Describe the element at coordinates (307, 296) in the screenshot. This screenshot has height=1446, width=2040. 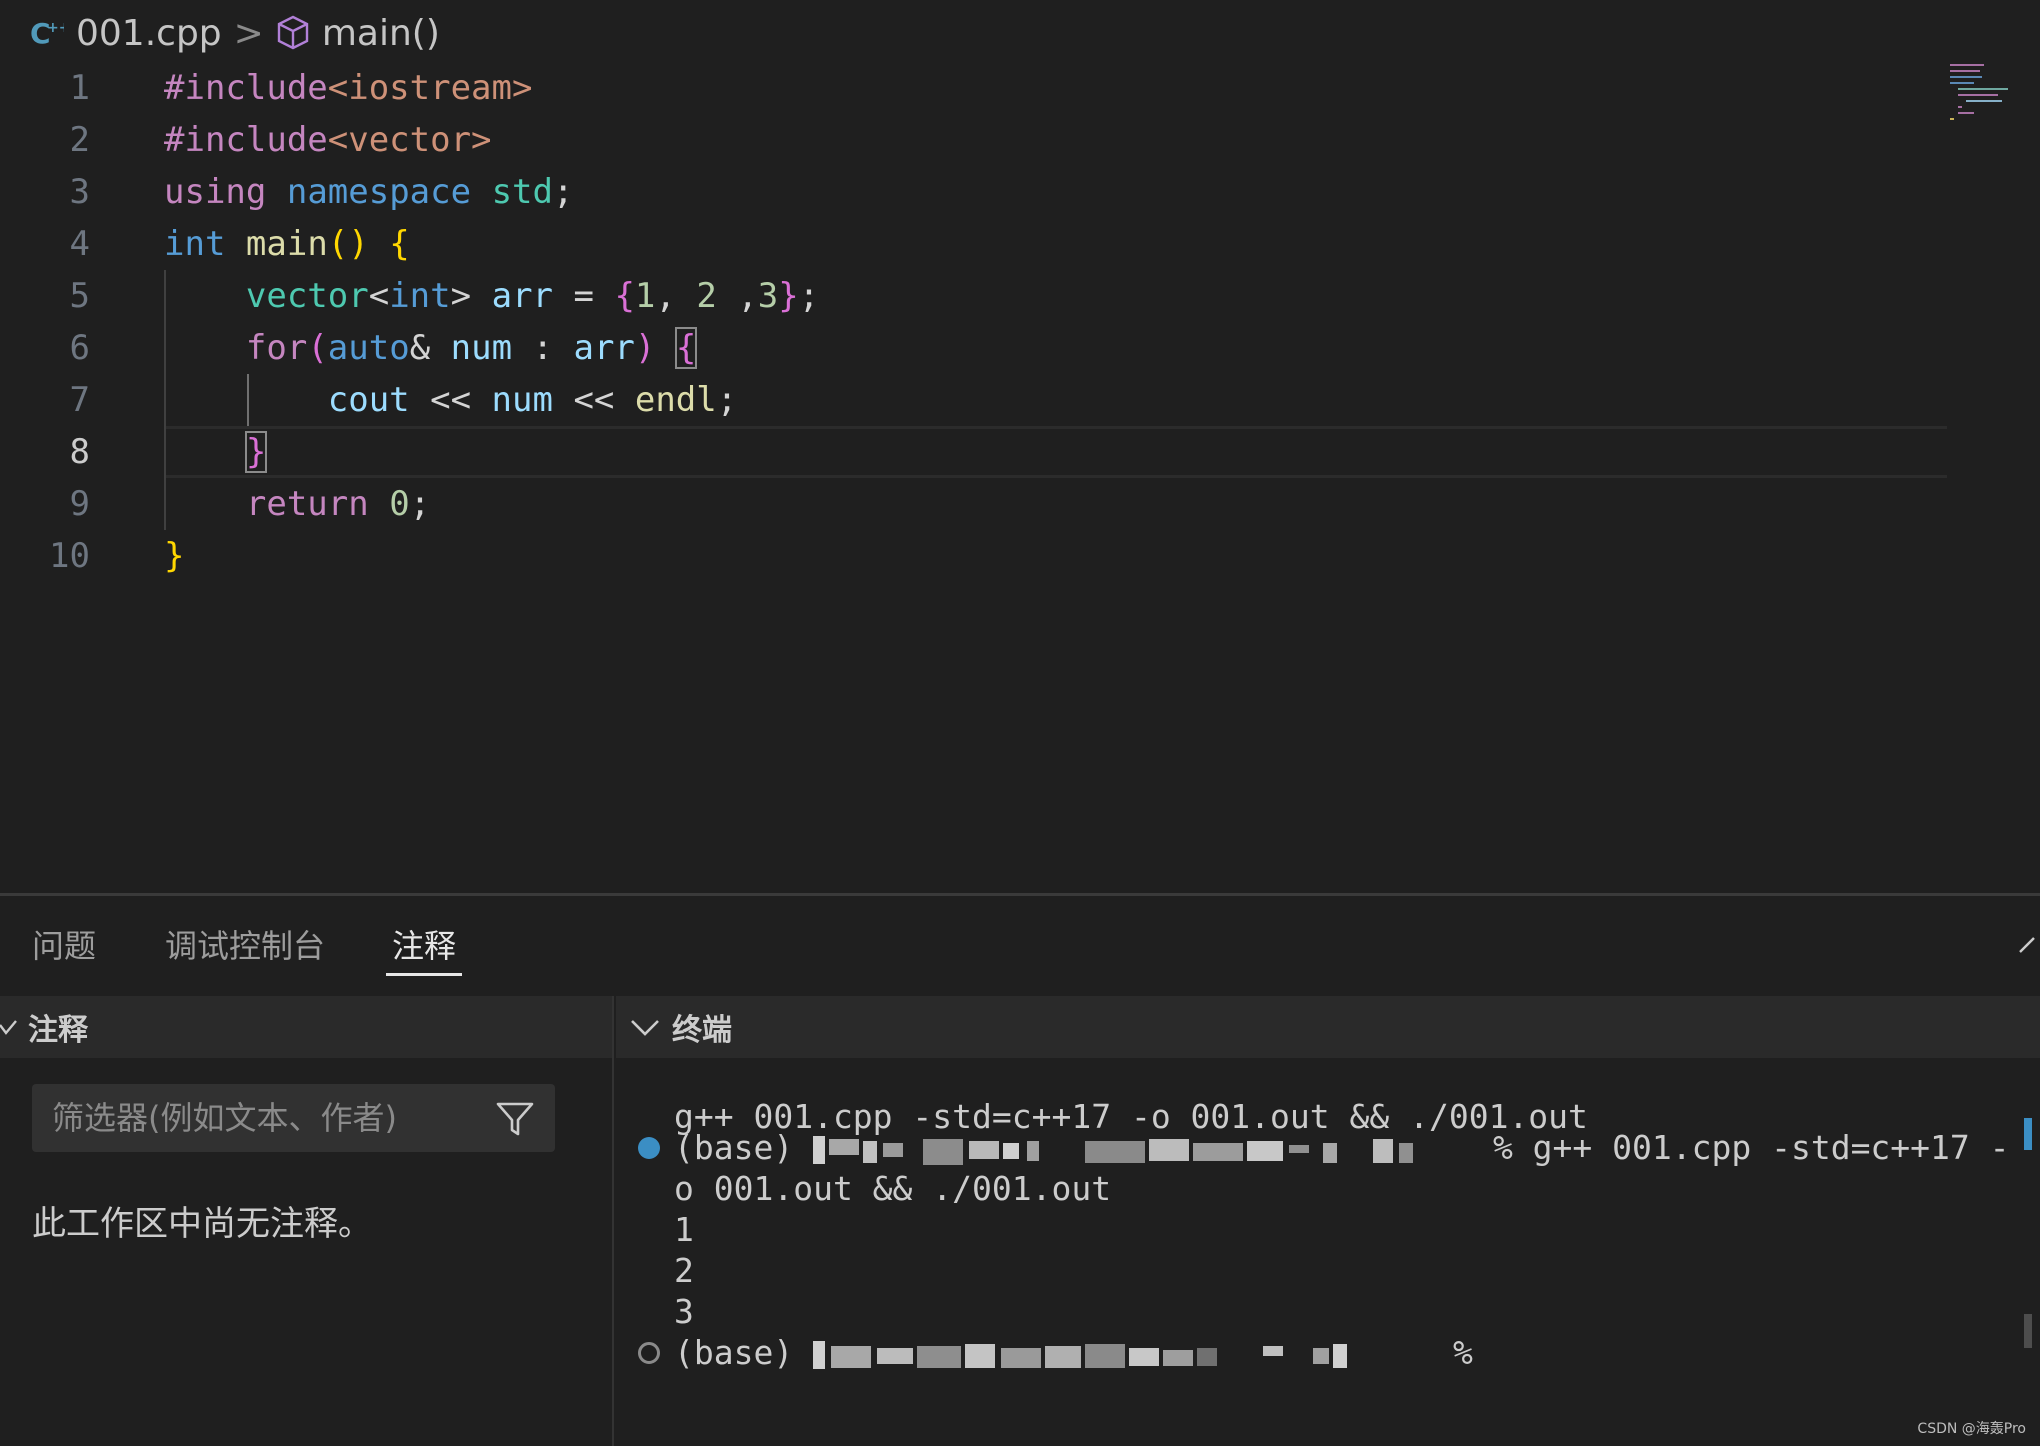
I see `code-token: vector` at that location.